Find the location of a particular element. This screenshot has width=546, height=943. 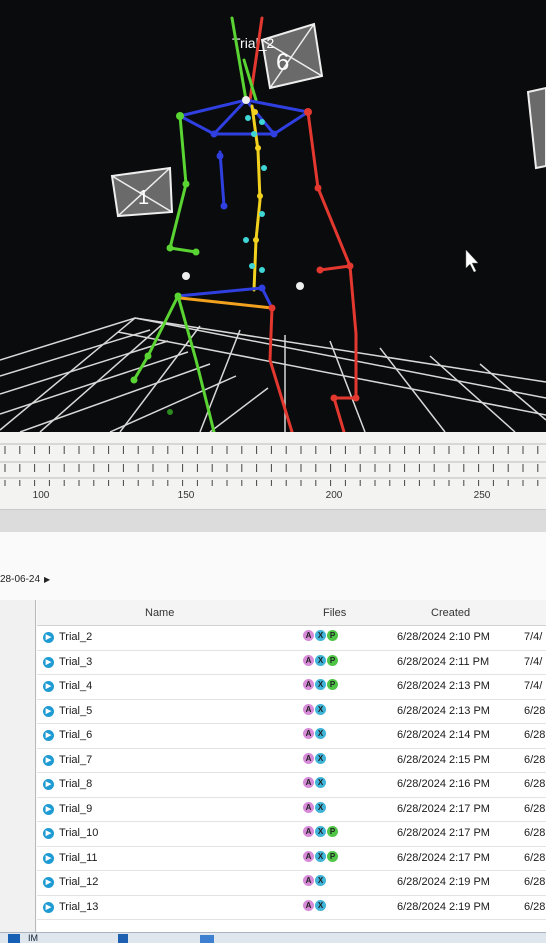

floor-grid is located at coordinates (273, 374).